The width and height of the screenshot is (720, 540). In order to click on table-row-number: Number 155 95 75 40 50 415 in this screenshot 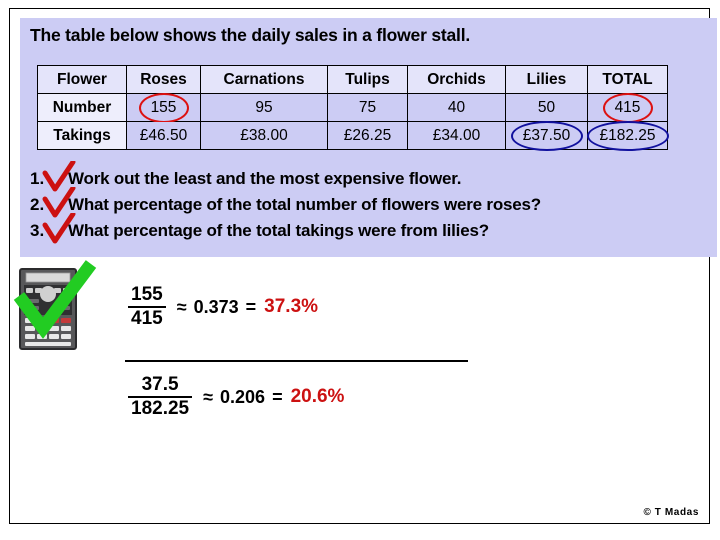, I will do `click(352, 107)`.